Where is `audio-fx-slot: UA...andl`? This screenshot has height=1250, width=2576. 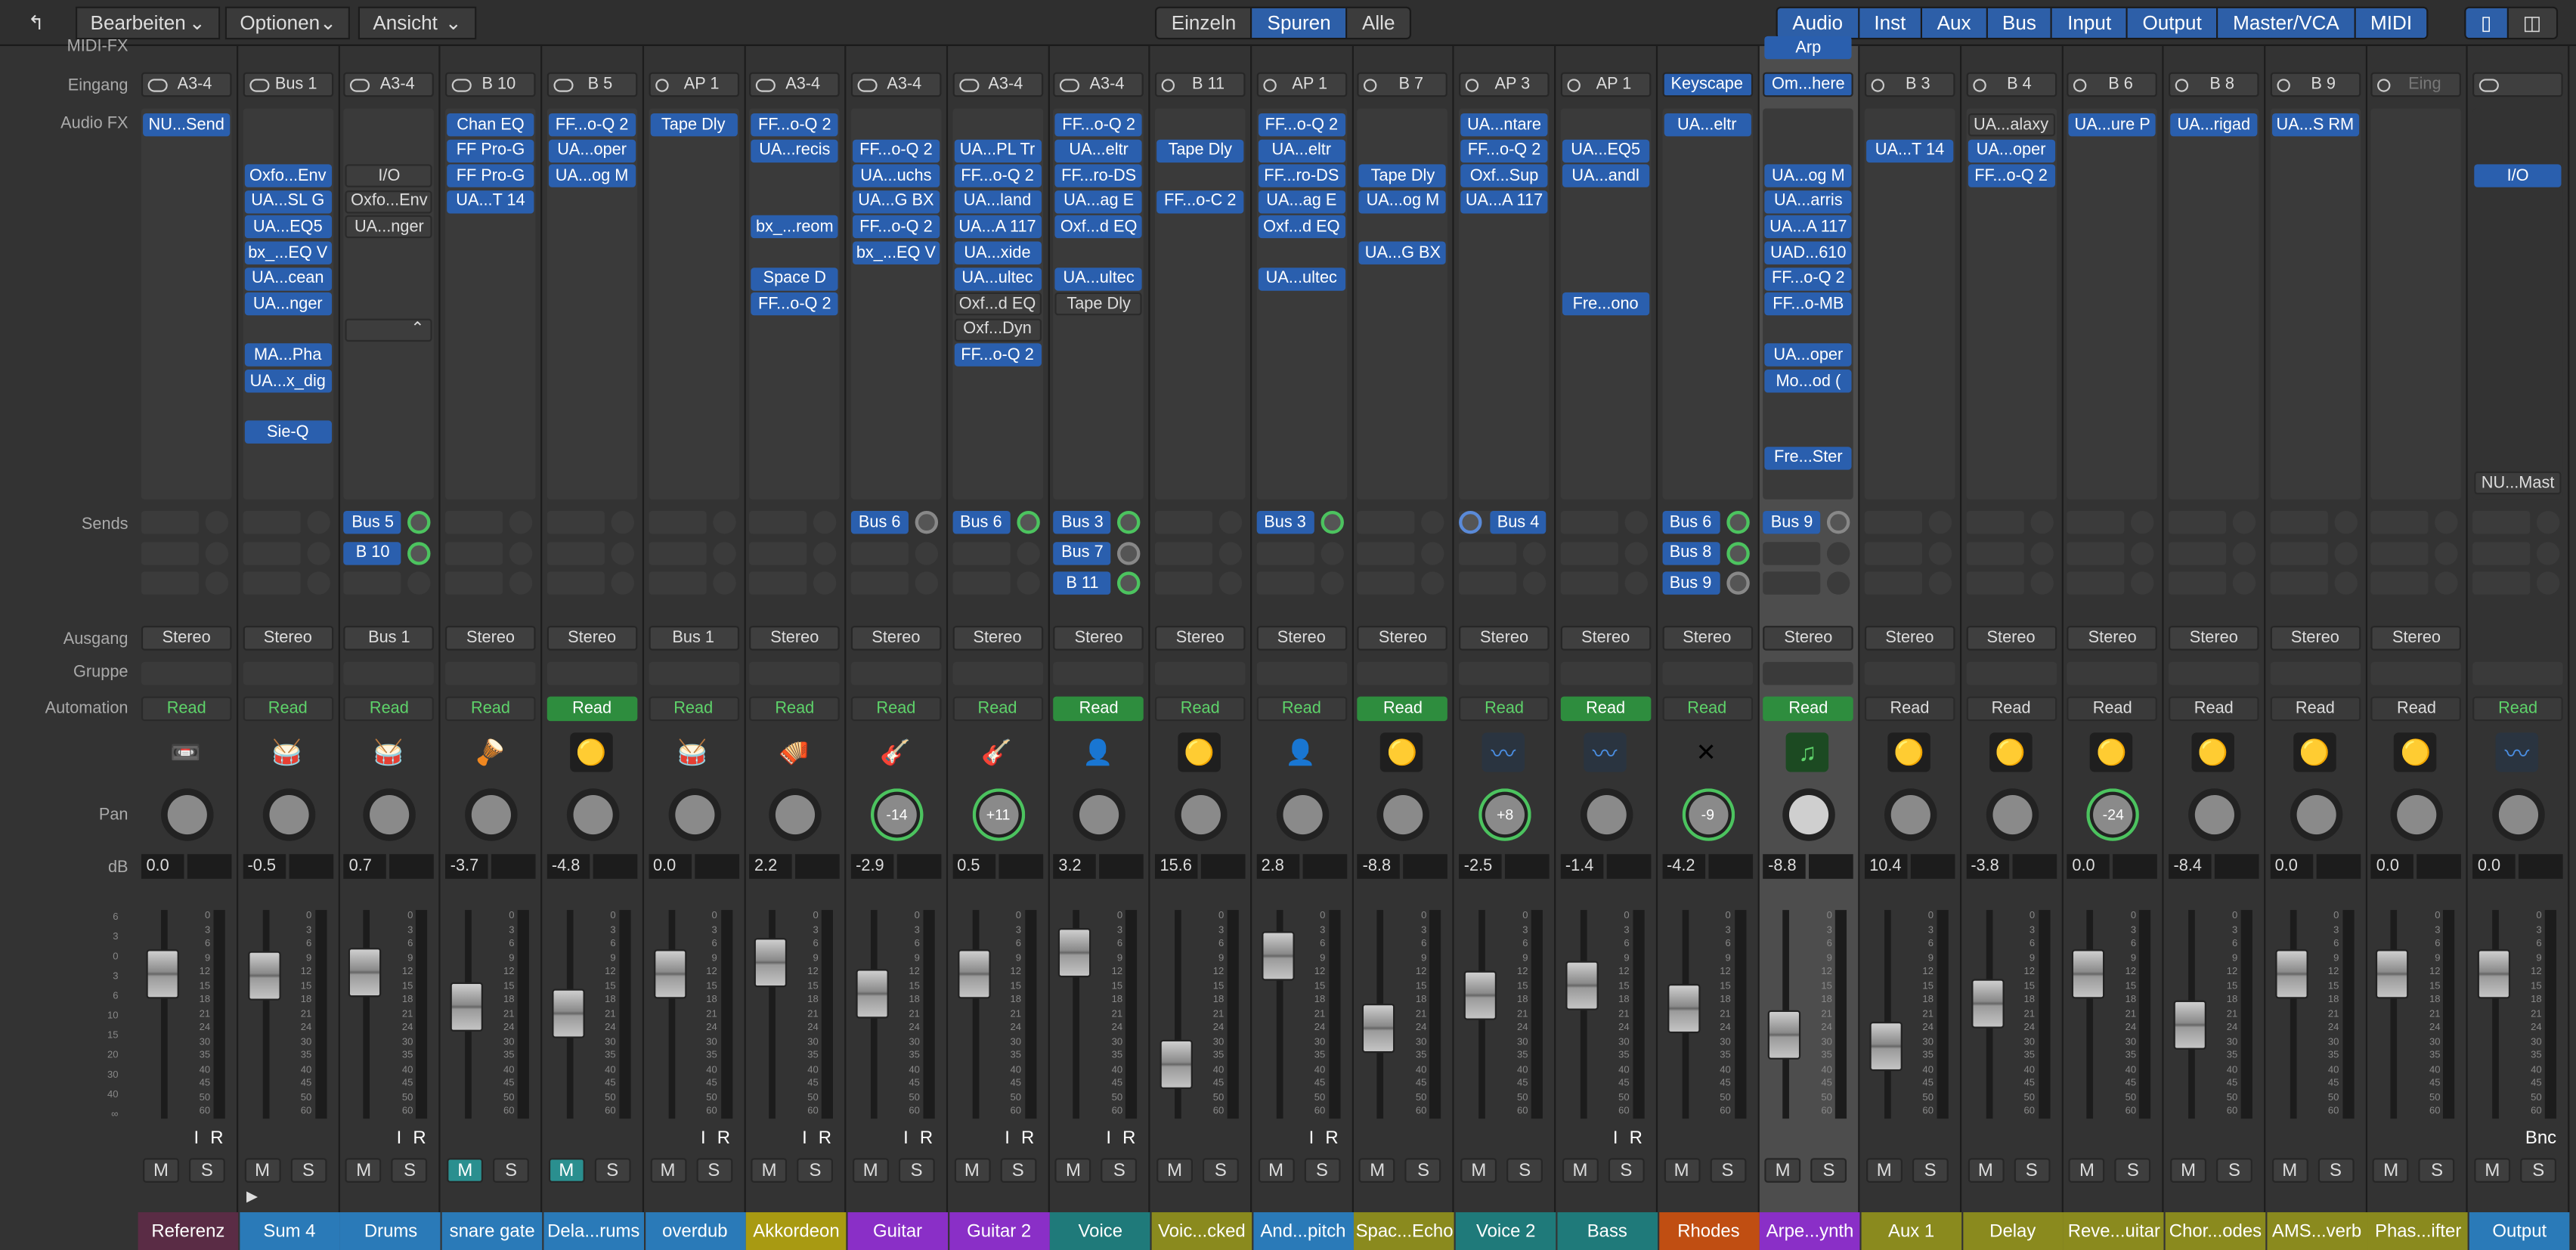 audio-fx-slot: UA...andl is located at coordinates (1605, 176).